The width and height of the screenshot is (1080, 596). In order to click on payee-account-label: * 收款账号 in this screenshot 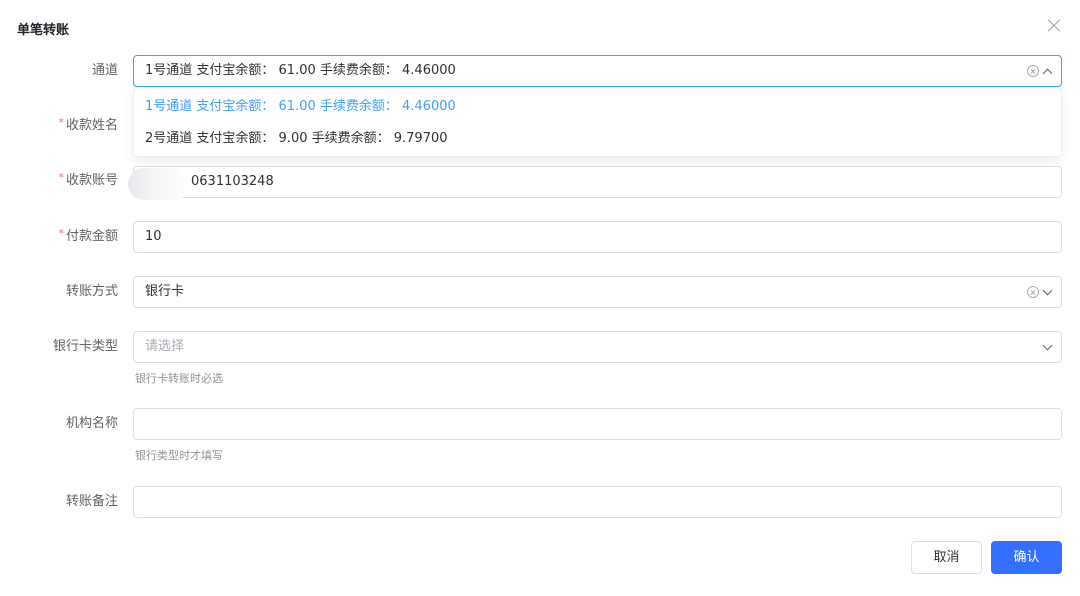, I will do `click(88, 179)`.